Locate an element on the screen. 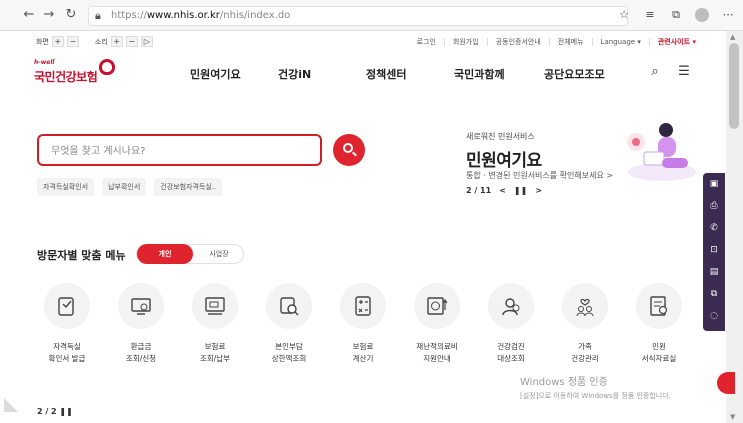  nav-item-about: 공단요모조모 is located at coordinates (574, 74).